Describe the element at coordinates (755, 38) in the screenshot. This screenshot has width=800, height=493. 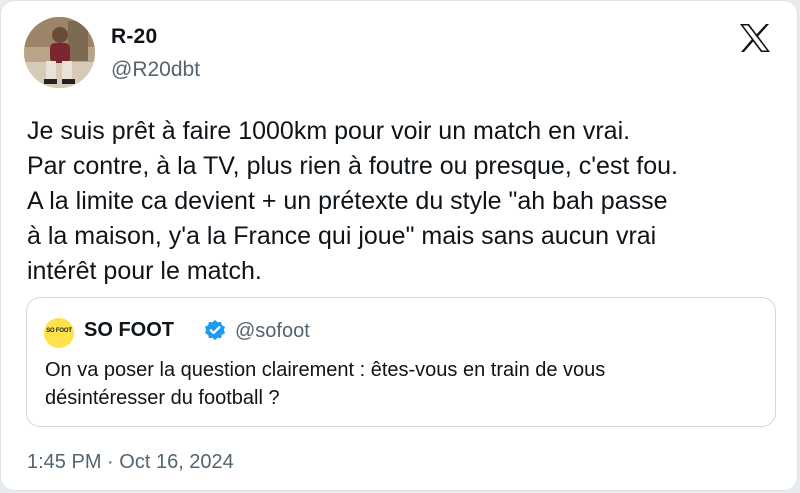
I see `x-logo-icon` at that location.